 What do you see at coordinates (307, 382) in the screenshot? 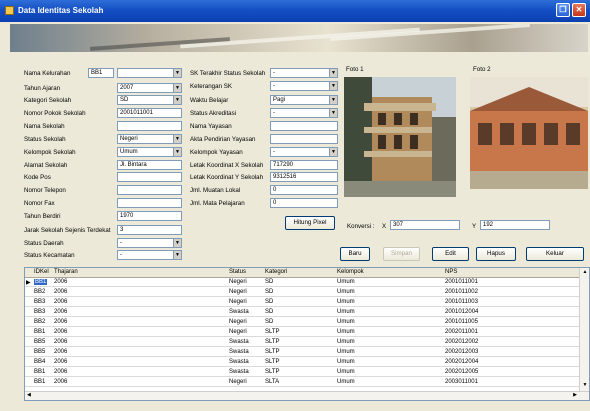
I see `table-row: BB1 2006 Negeri SLTA Umum 2003011001` at bounding box center [307, 382].